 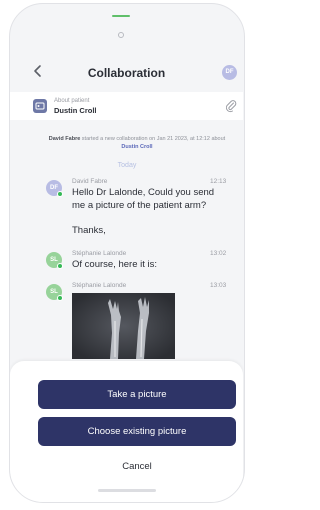 I want to click on xray-image, so click(x=123, y=326).